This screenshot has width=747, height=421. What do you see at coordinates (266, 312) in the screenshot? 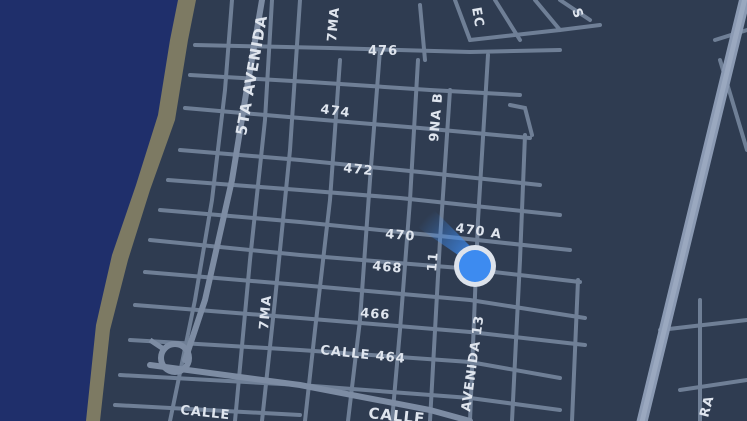
I see `label-7ma-south: 7MA` at bounding box center [266, 312].